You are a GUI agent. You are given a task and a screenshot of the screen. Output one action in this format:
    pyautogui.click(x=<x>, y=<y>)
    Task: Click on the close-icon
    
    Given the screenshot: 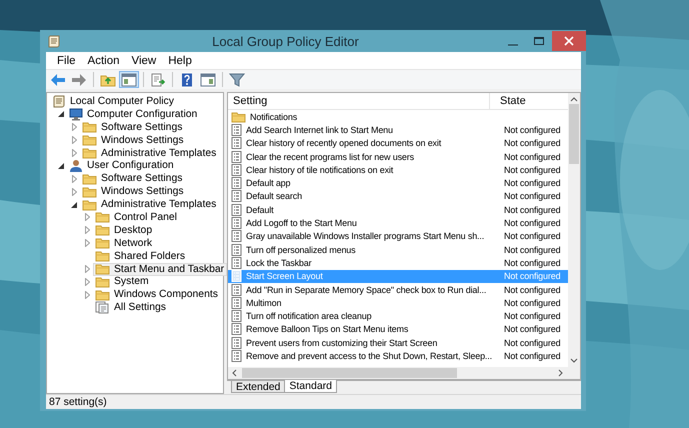 What is the action you would take?
    pyautogui.click(x=569, y=41)
    